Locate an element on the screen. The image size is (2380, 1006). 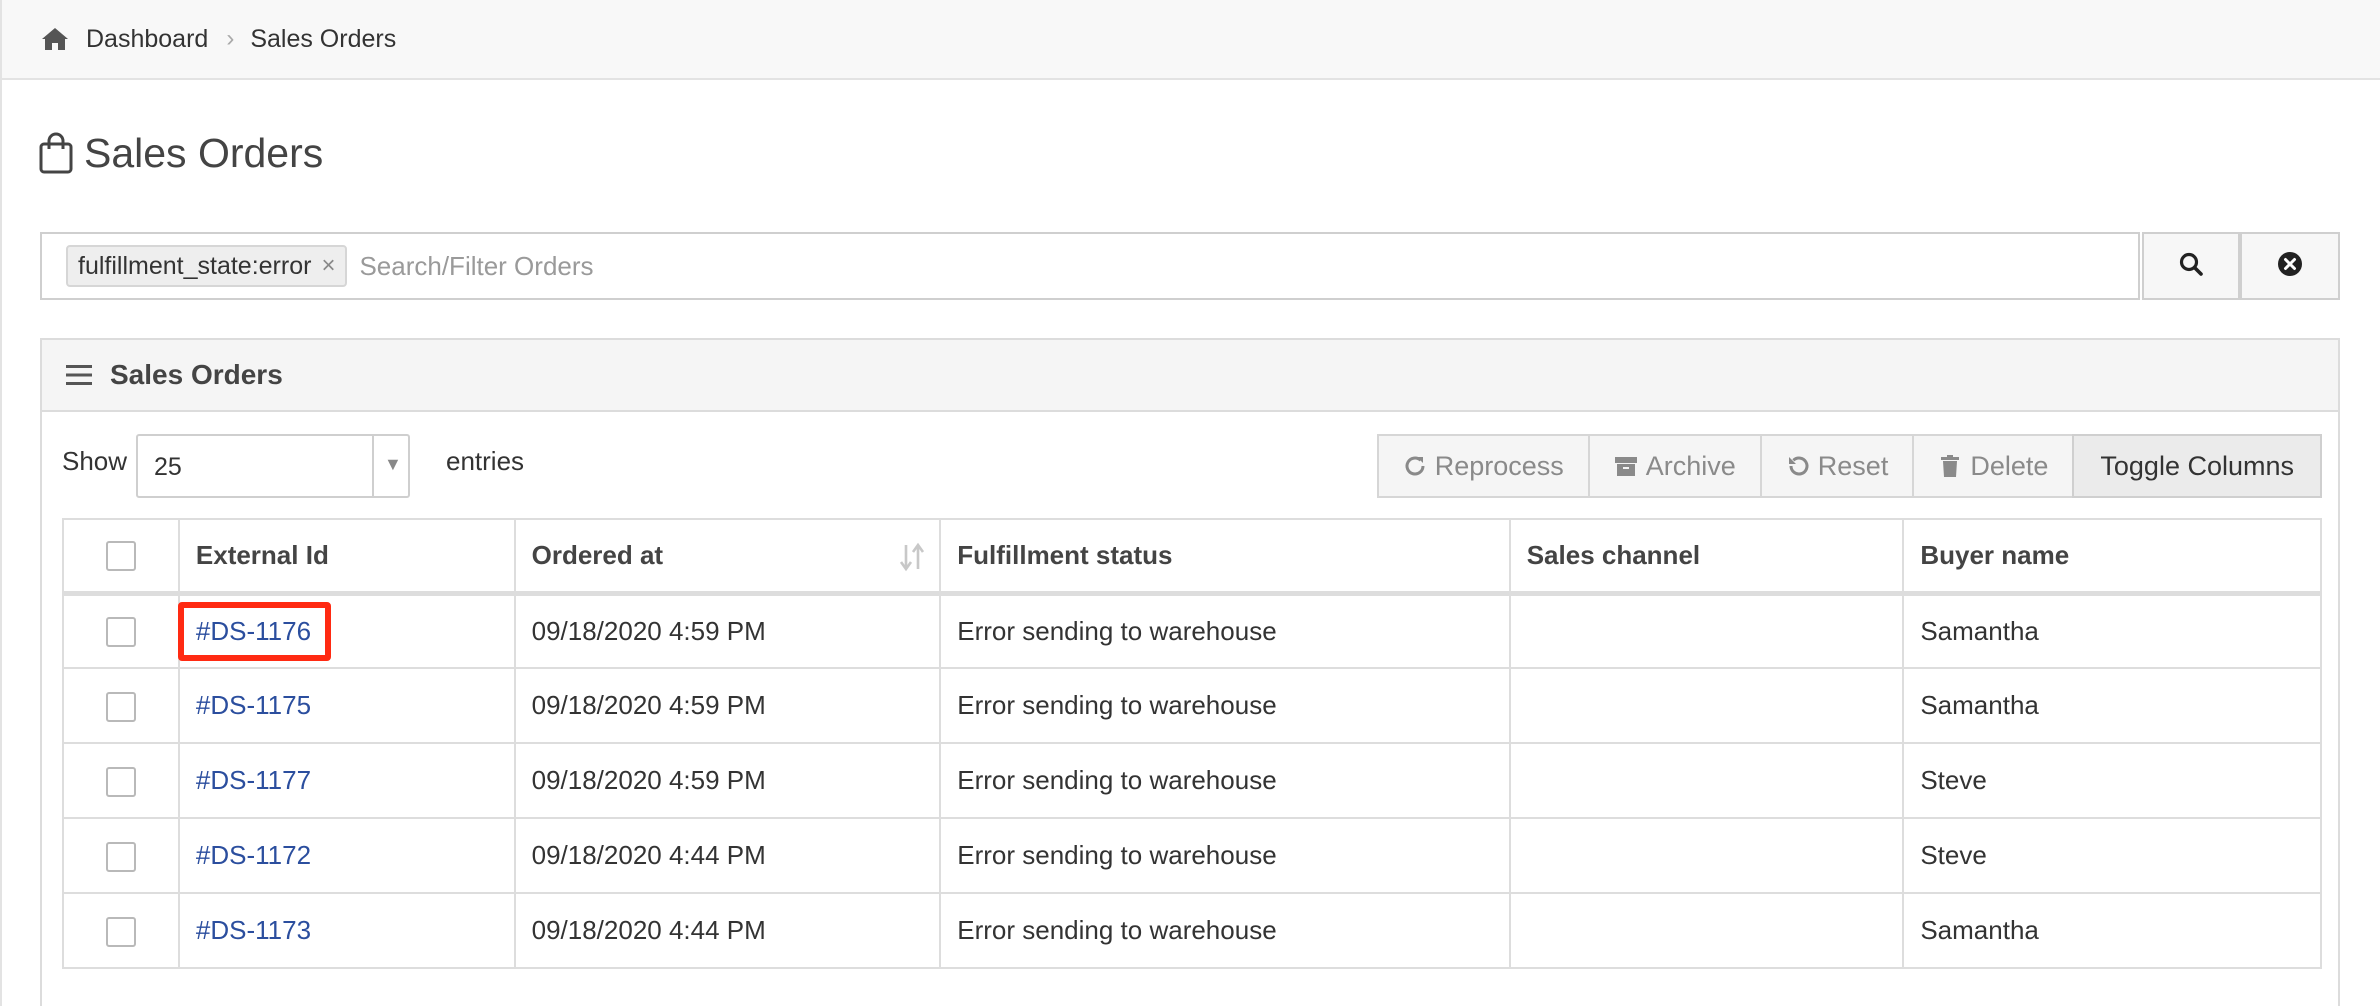
close-circle-icon is located at coordinates (2290, 266).